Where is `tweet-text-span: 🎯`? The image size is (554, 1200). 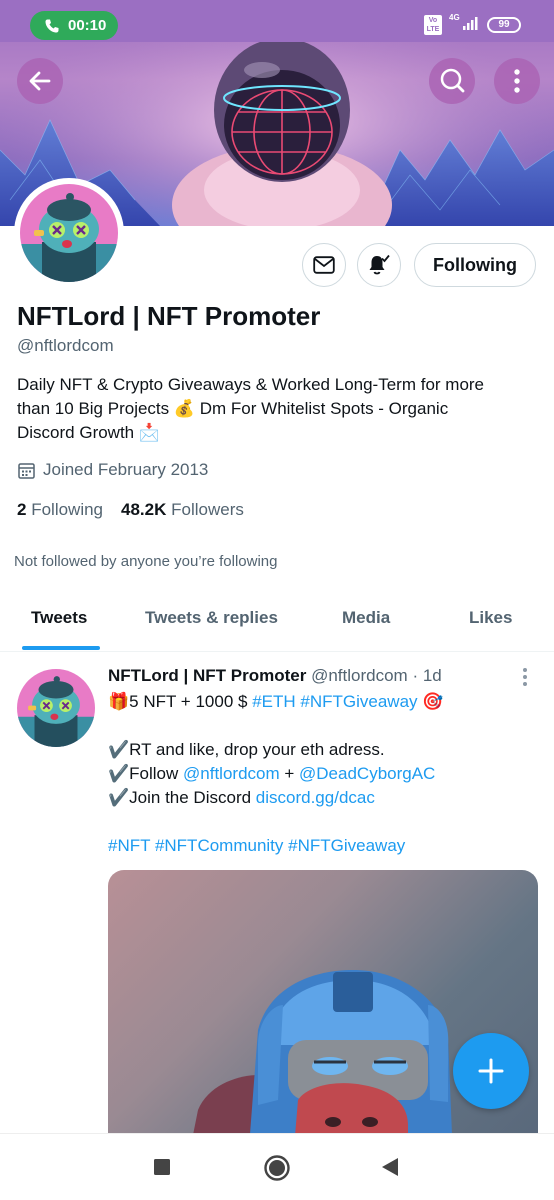
tweet-text-span: 🎯 is located at coordinates (430, 701).